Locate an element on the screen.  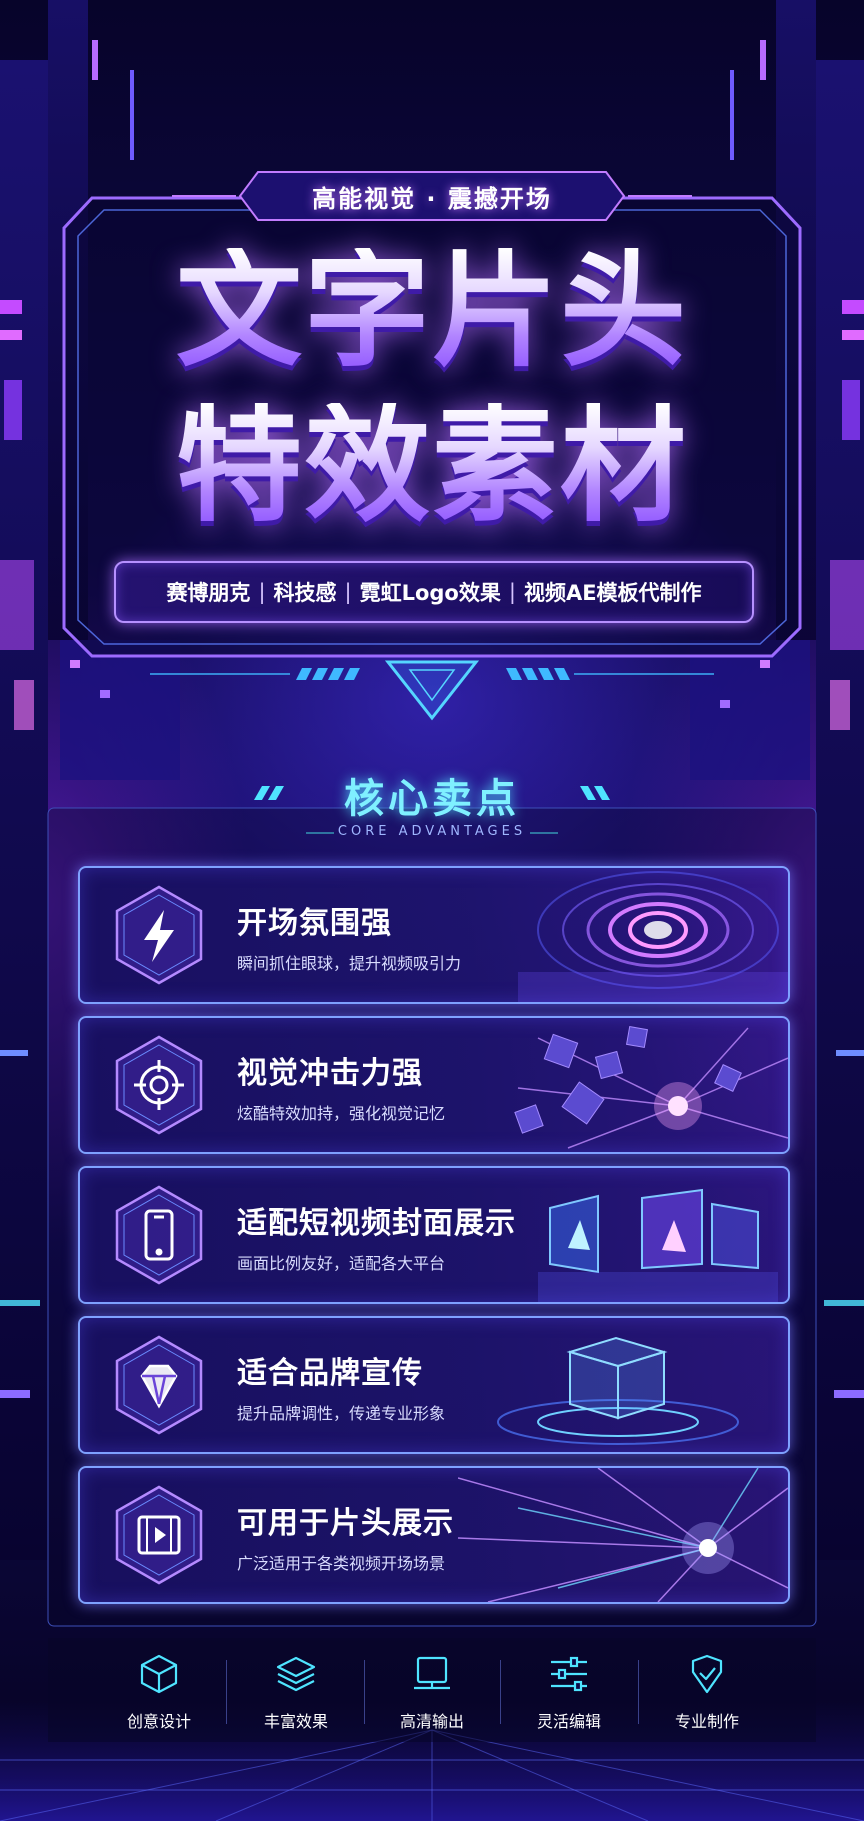
card-title: 可用于片头展示 is located at coordinates (345, 1523).